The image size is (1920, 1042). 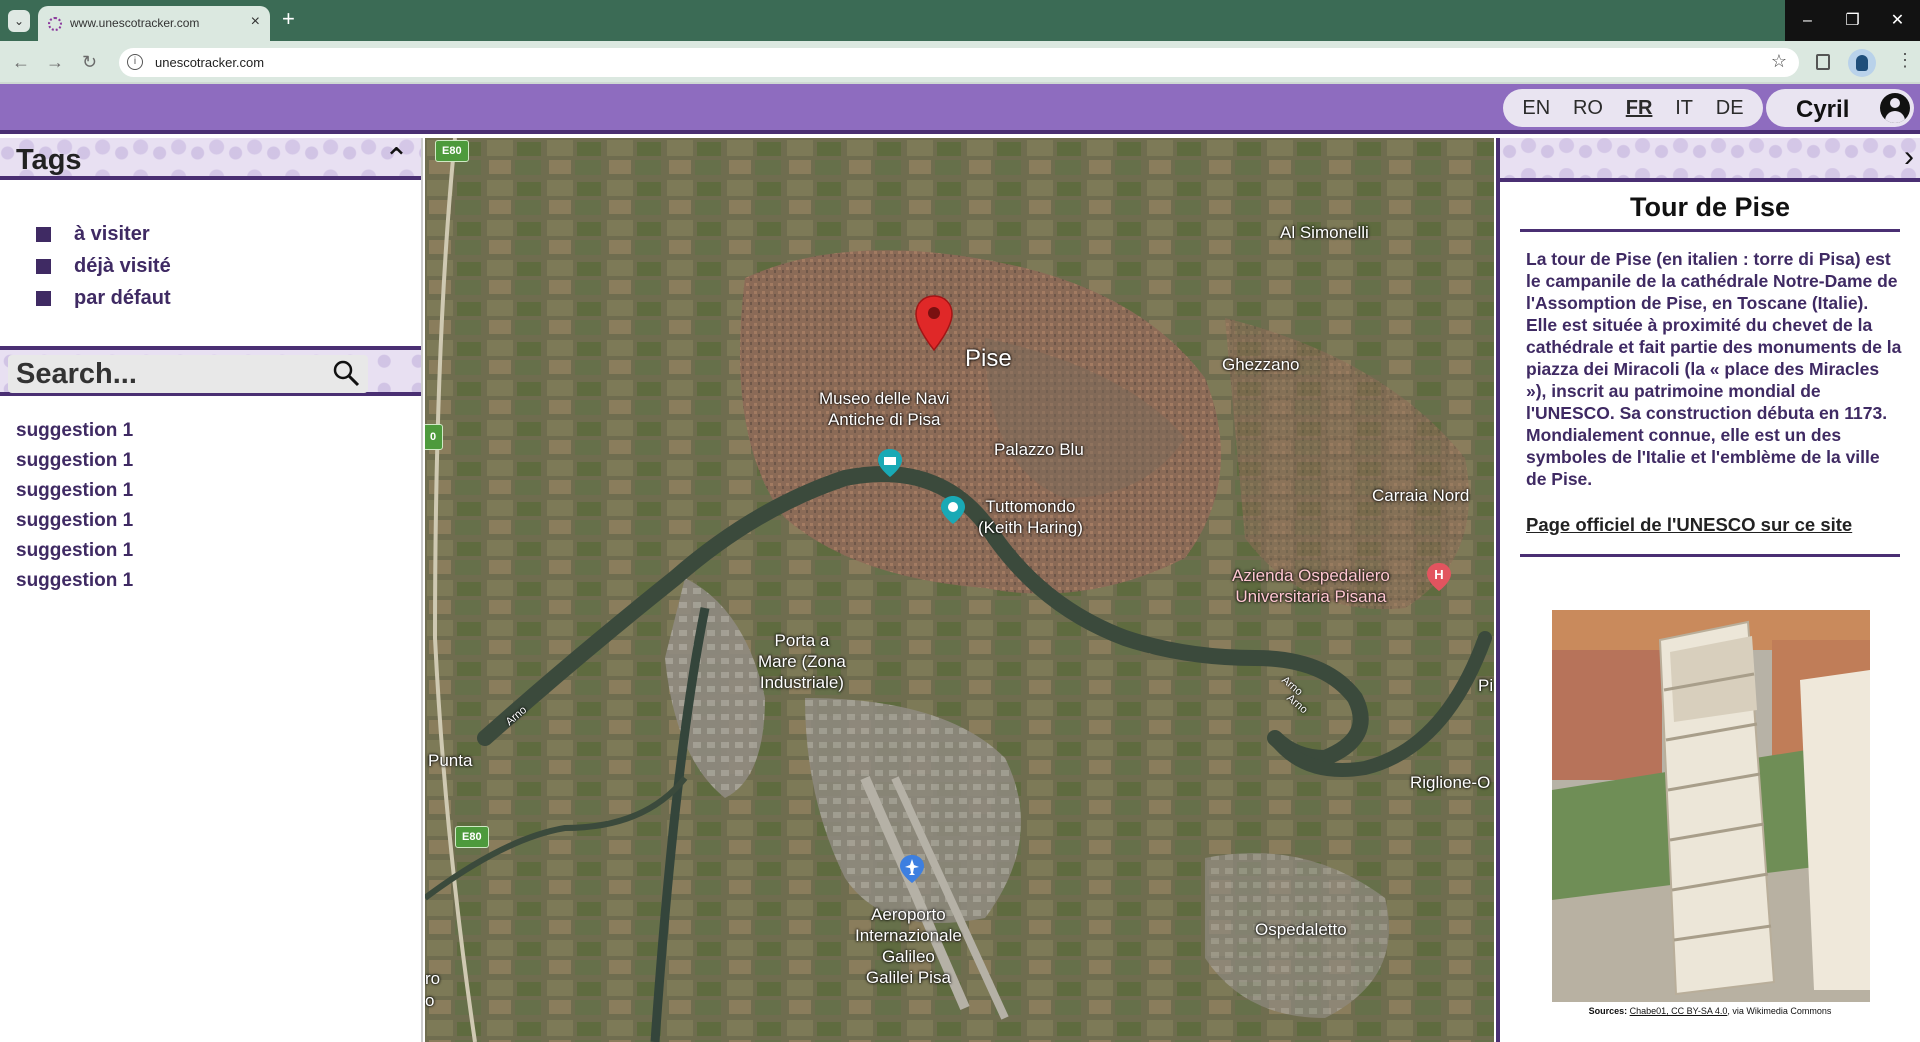 What do you see at coordinates (89, 62) in the screenshot?
I see `reload-icon: ↻` at bounding box center [89, 62].